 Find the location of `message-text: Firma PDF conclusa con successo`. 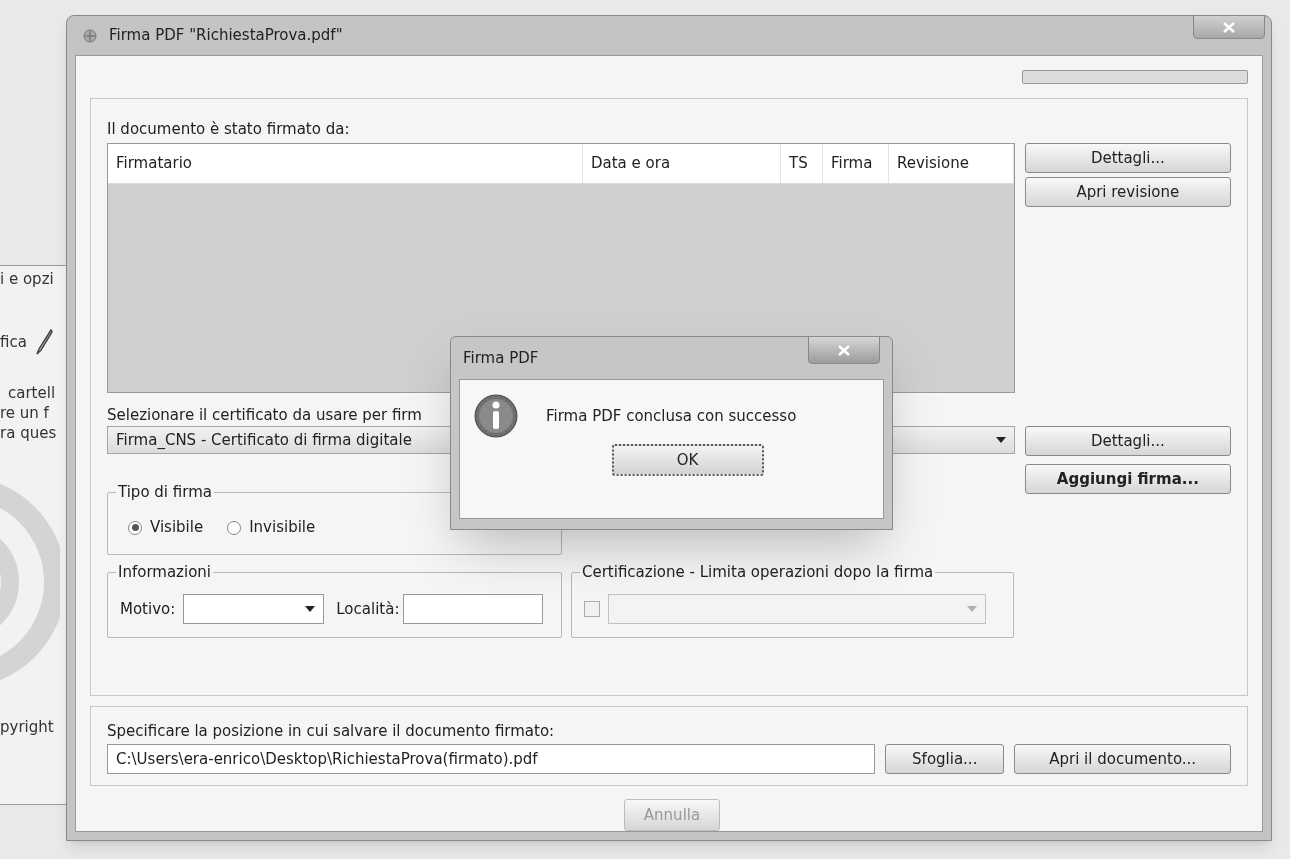

message-text: Firma PDF conclusa con successo is located at coordinates (671, 416).